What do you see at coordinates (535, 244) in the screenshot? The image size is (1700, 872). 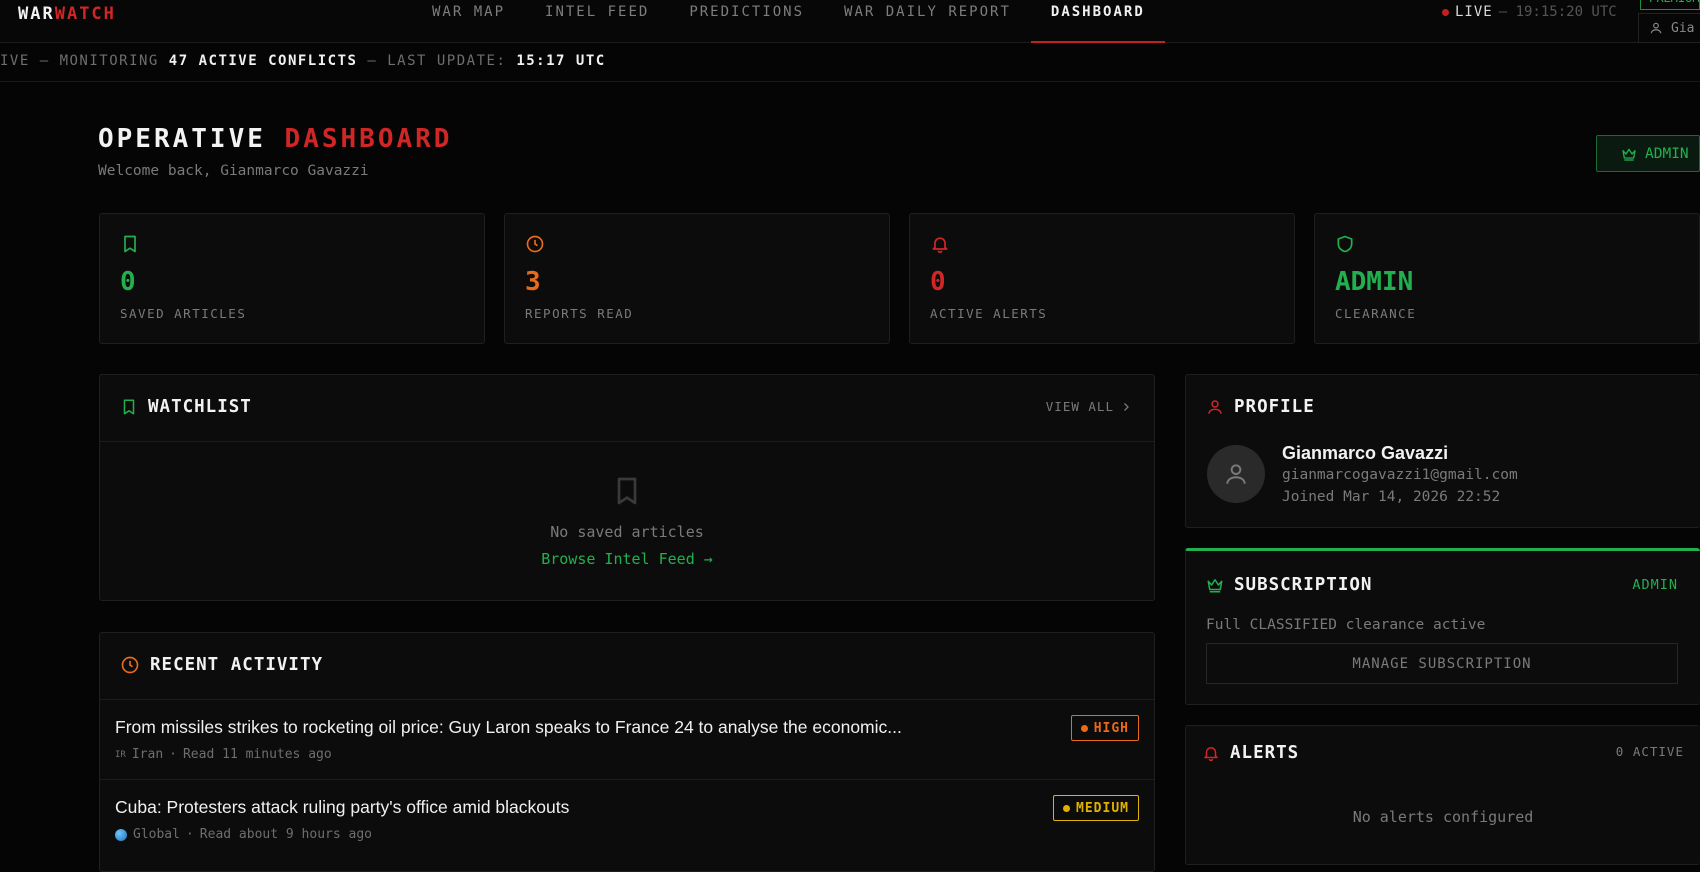 I see `clock-icon` at bounding box center [535, 244].